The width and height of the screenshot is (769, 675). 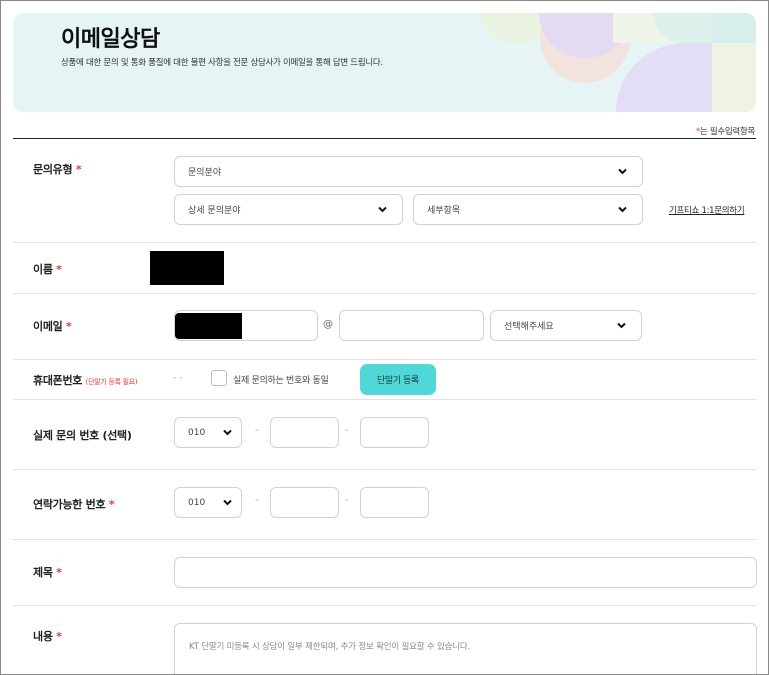 I want to click on same-number-checkbox, so click(x=219, y=378).